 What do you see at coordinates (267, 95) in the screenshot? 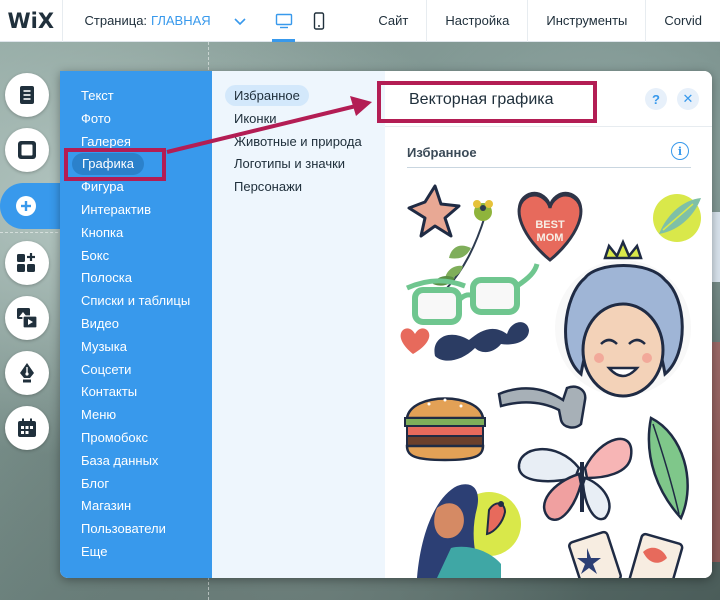
I see `subcategory-item-label: Избранное` at bounding box center [267, 95].